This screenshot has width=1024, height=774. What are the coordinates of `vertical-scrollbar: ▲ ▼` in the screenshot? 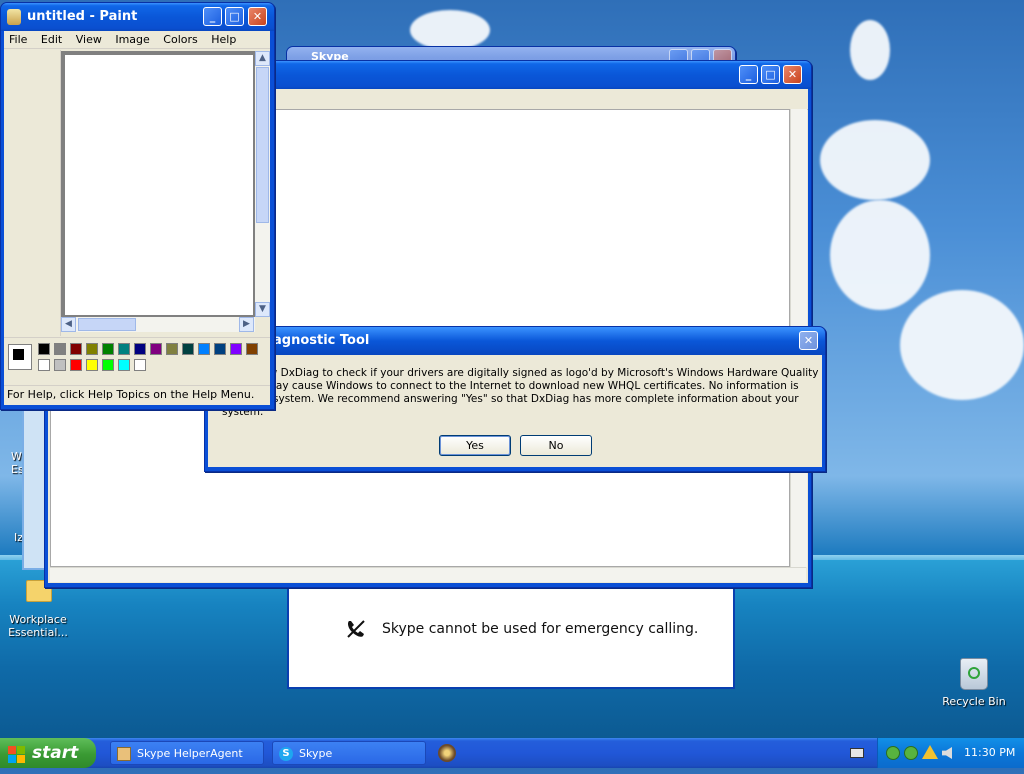 It's located at (262, 184).